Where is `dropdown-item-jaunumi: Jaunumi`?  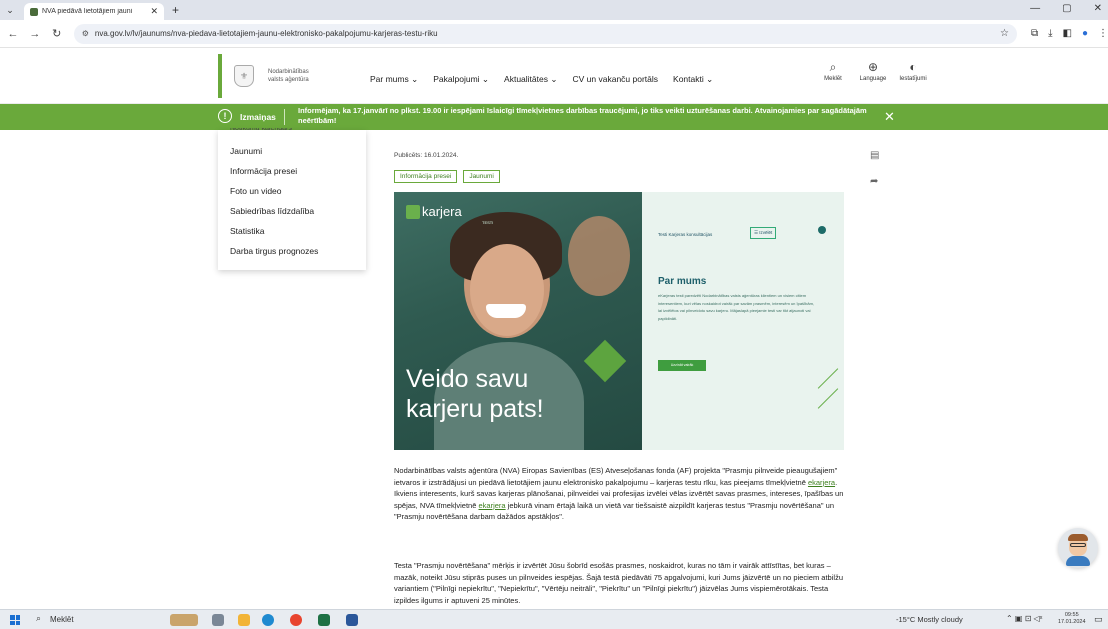 dropdown-item-jaunumi: Jaunumi is located at coordinates (246, 151).